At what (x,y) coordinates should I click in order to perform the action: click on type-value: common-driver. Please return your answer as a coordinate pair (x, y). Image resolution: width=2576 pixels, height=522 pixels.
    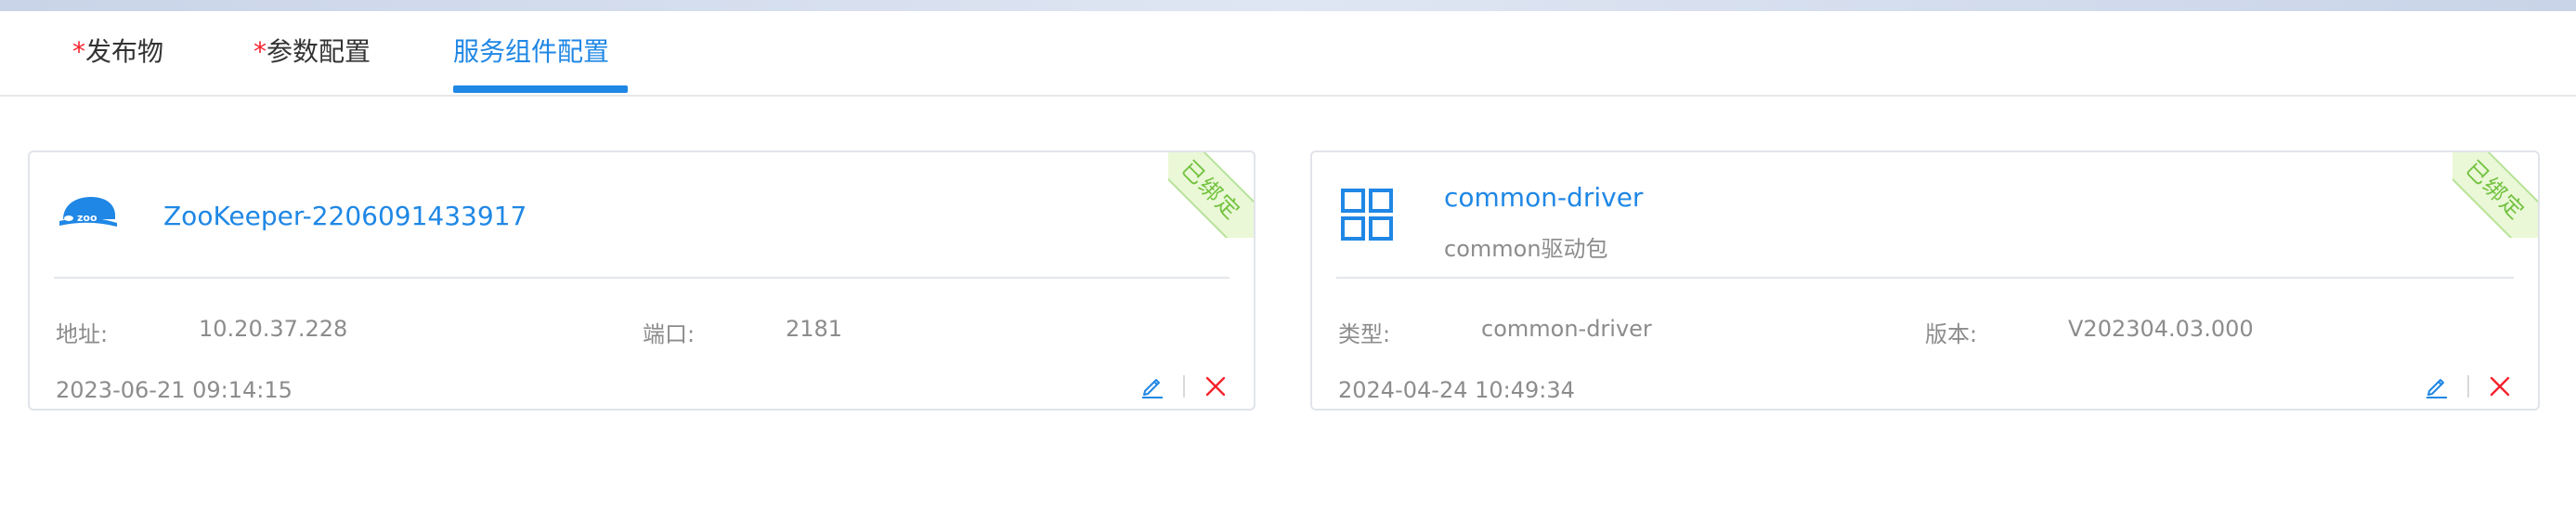
    Looking at the image, I should click on (1566, 329).